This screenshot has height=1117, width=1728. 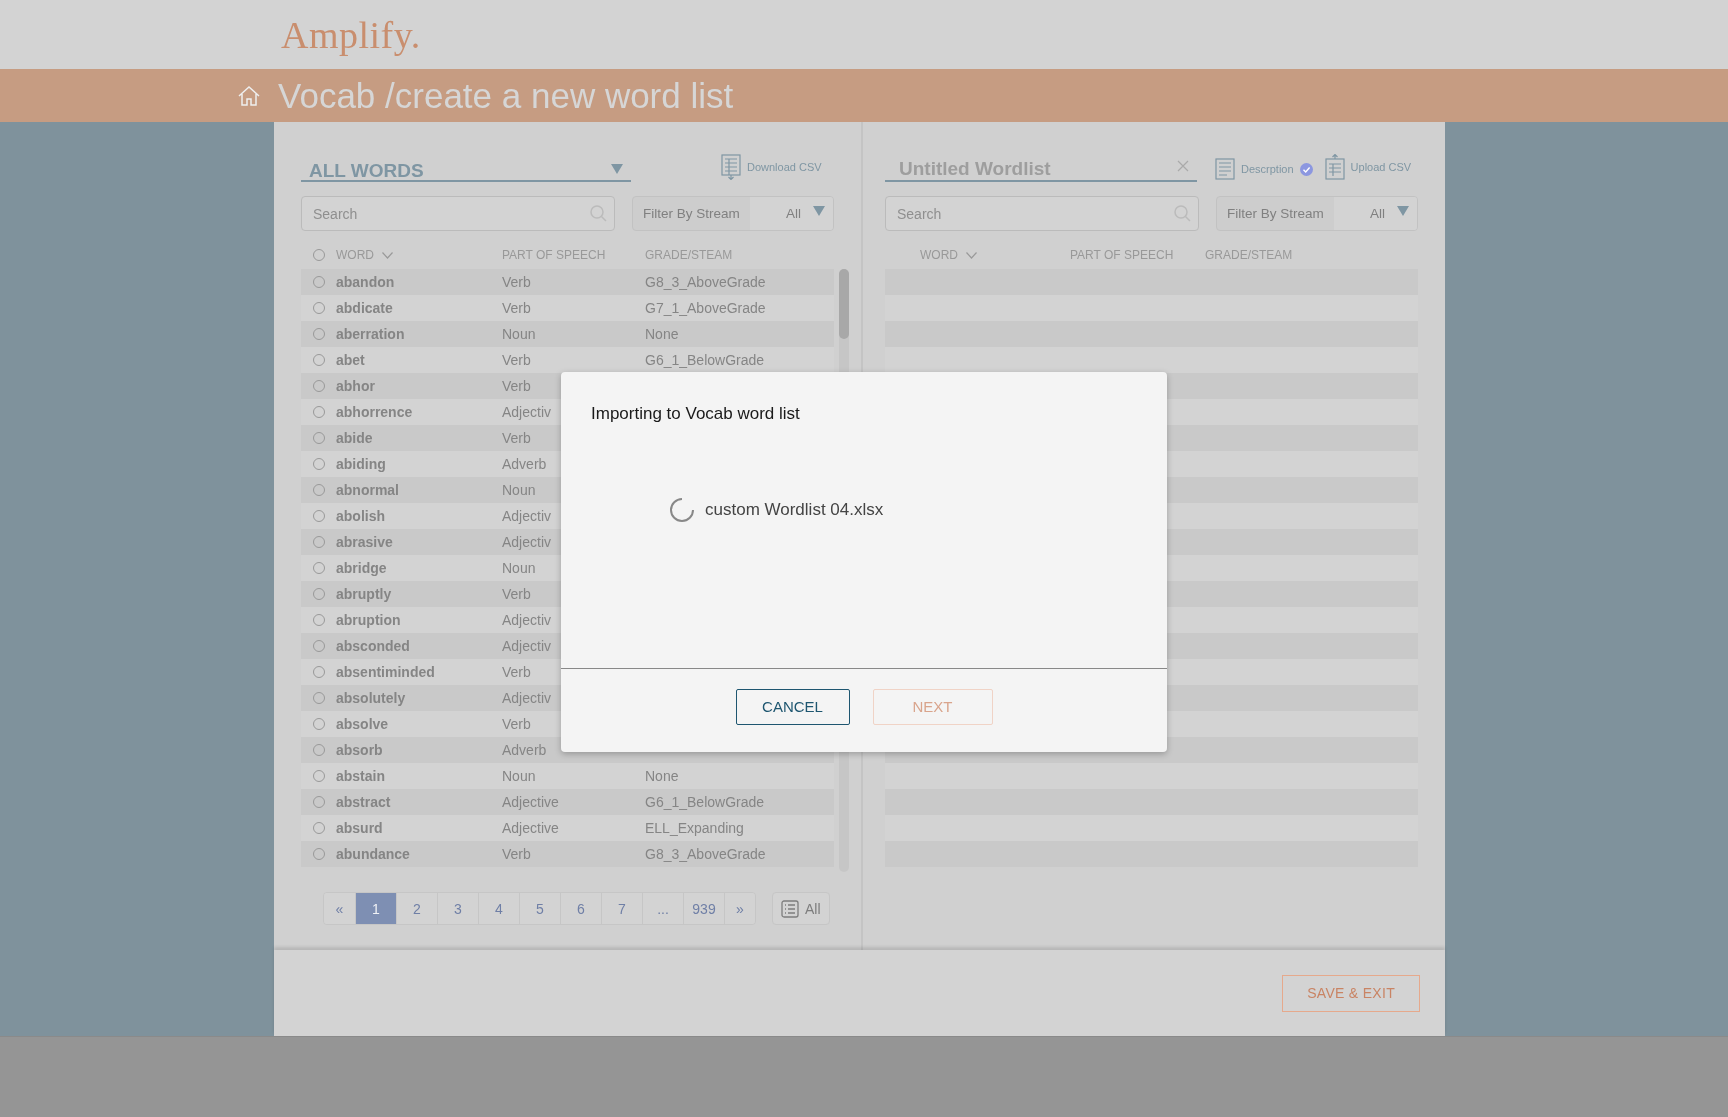 What do you see at coordinates (375, 908) in the screenshot?
I see `page-button: 1` at bounding box center [375, 908].